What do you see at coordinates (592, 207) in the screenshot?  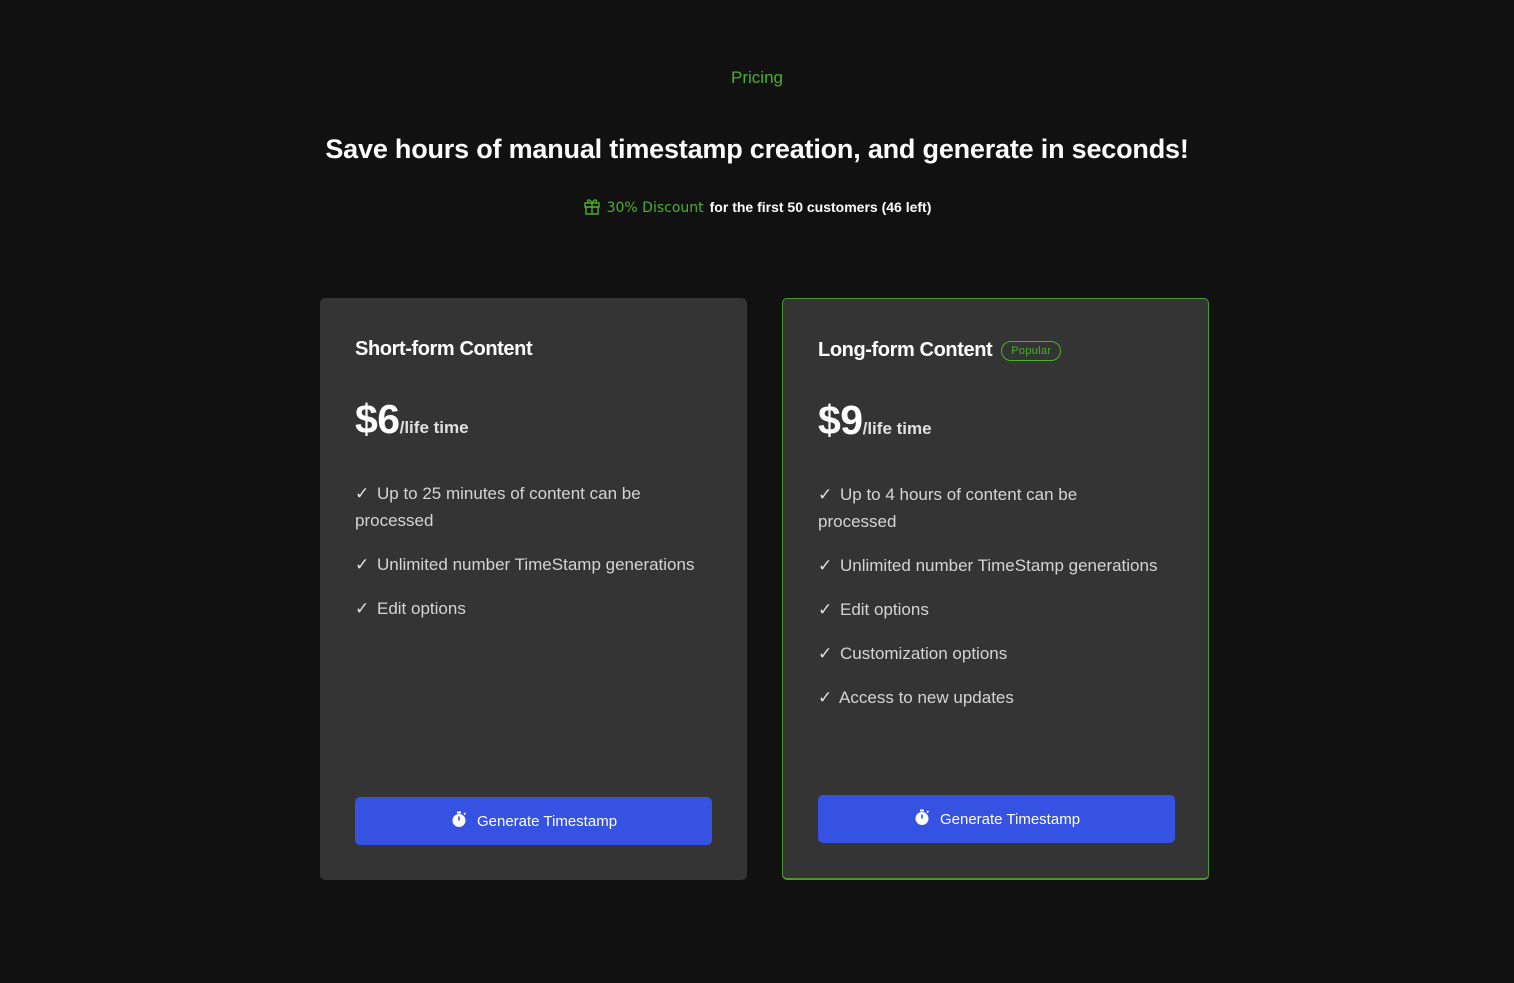 I see `gift-icon` at bounding box center [592, 207].